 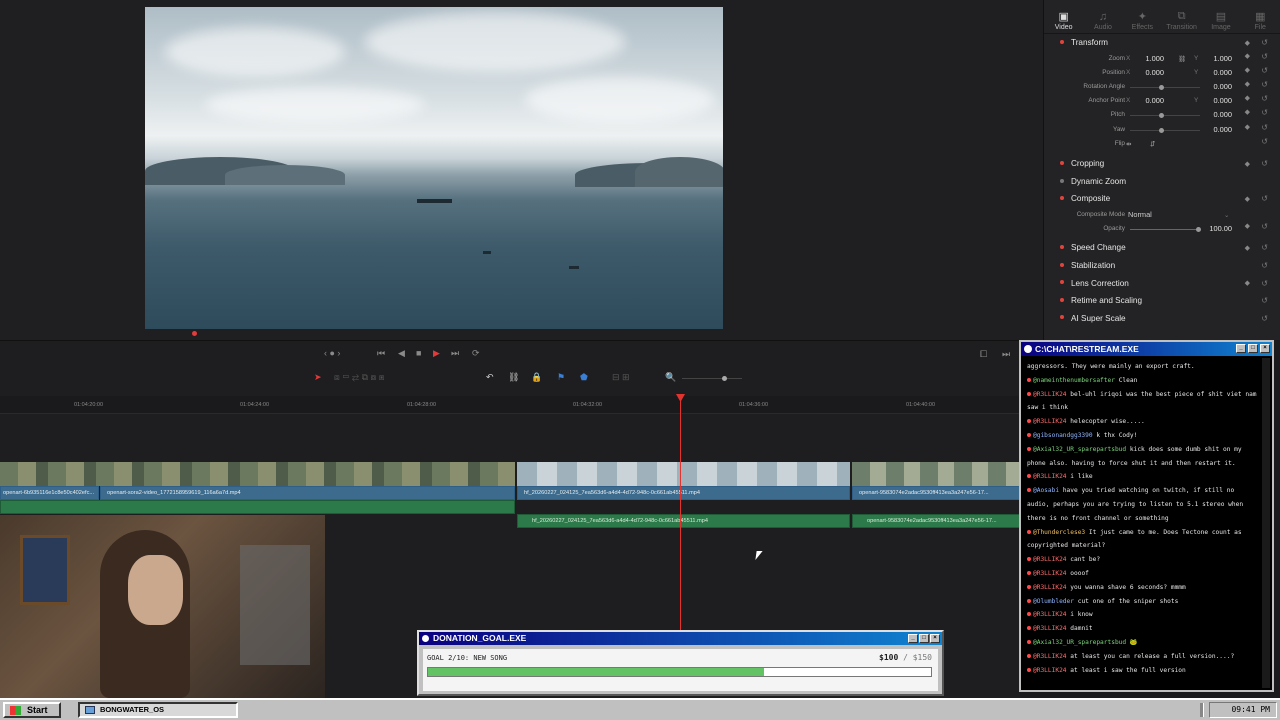 I want to click on timeline-ruler, so click(x=510, y=405).